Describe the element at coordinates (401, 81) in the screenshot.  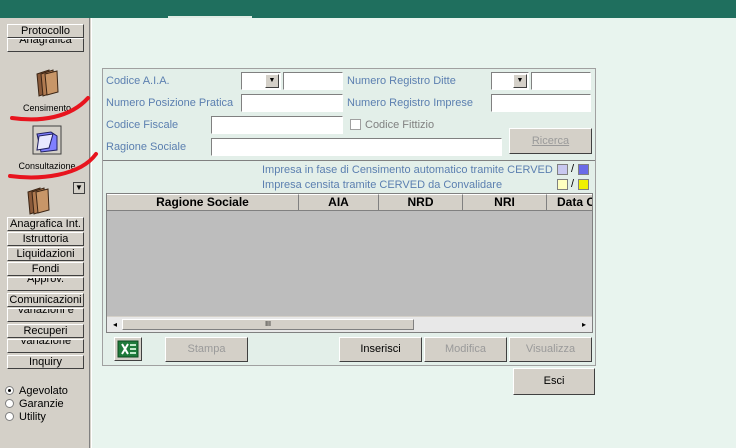
I see `numero-registro-ditte-label: Numero Registro Ditte` at that location.